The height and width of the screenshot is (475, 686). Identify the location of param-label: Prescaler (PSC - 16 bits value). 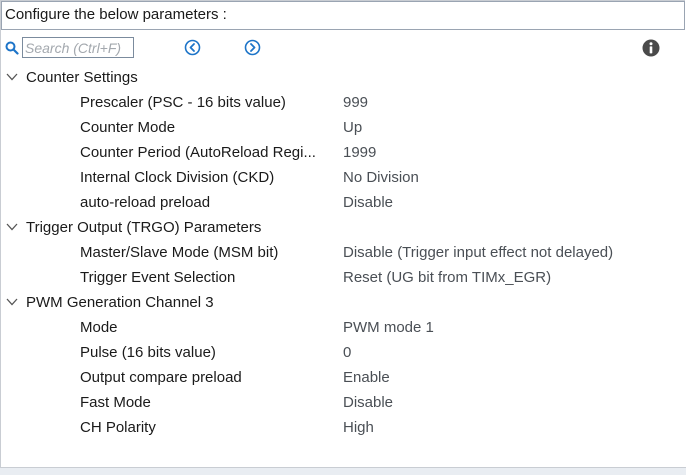
(183, 102).